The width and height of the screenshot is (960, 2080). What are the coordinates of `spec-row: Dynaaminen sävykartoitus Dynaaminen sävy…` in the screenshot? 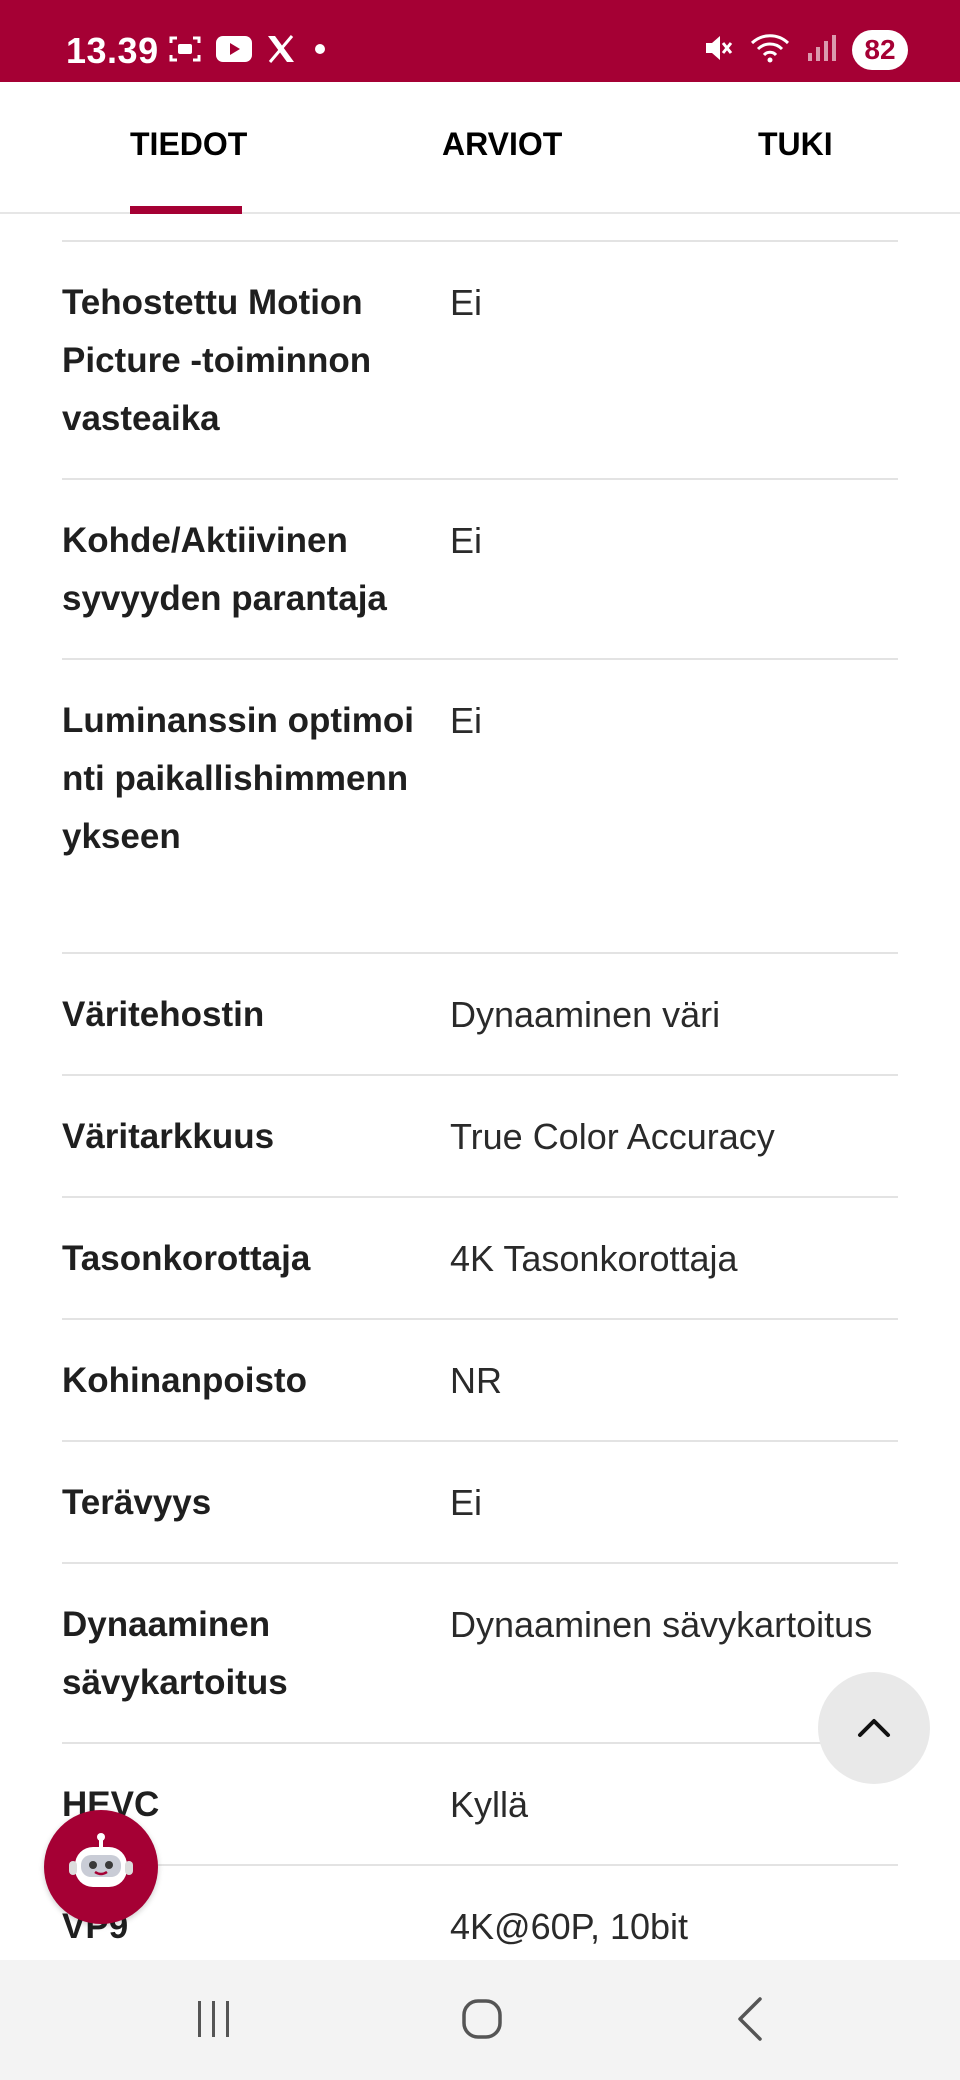 It's located at (480, 1652).